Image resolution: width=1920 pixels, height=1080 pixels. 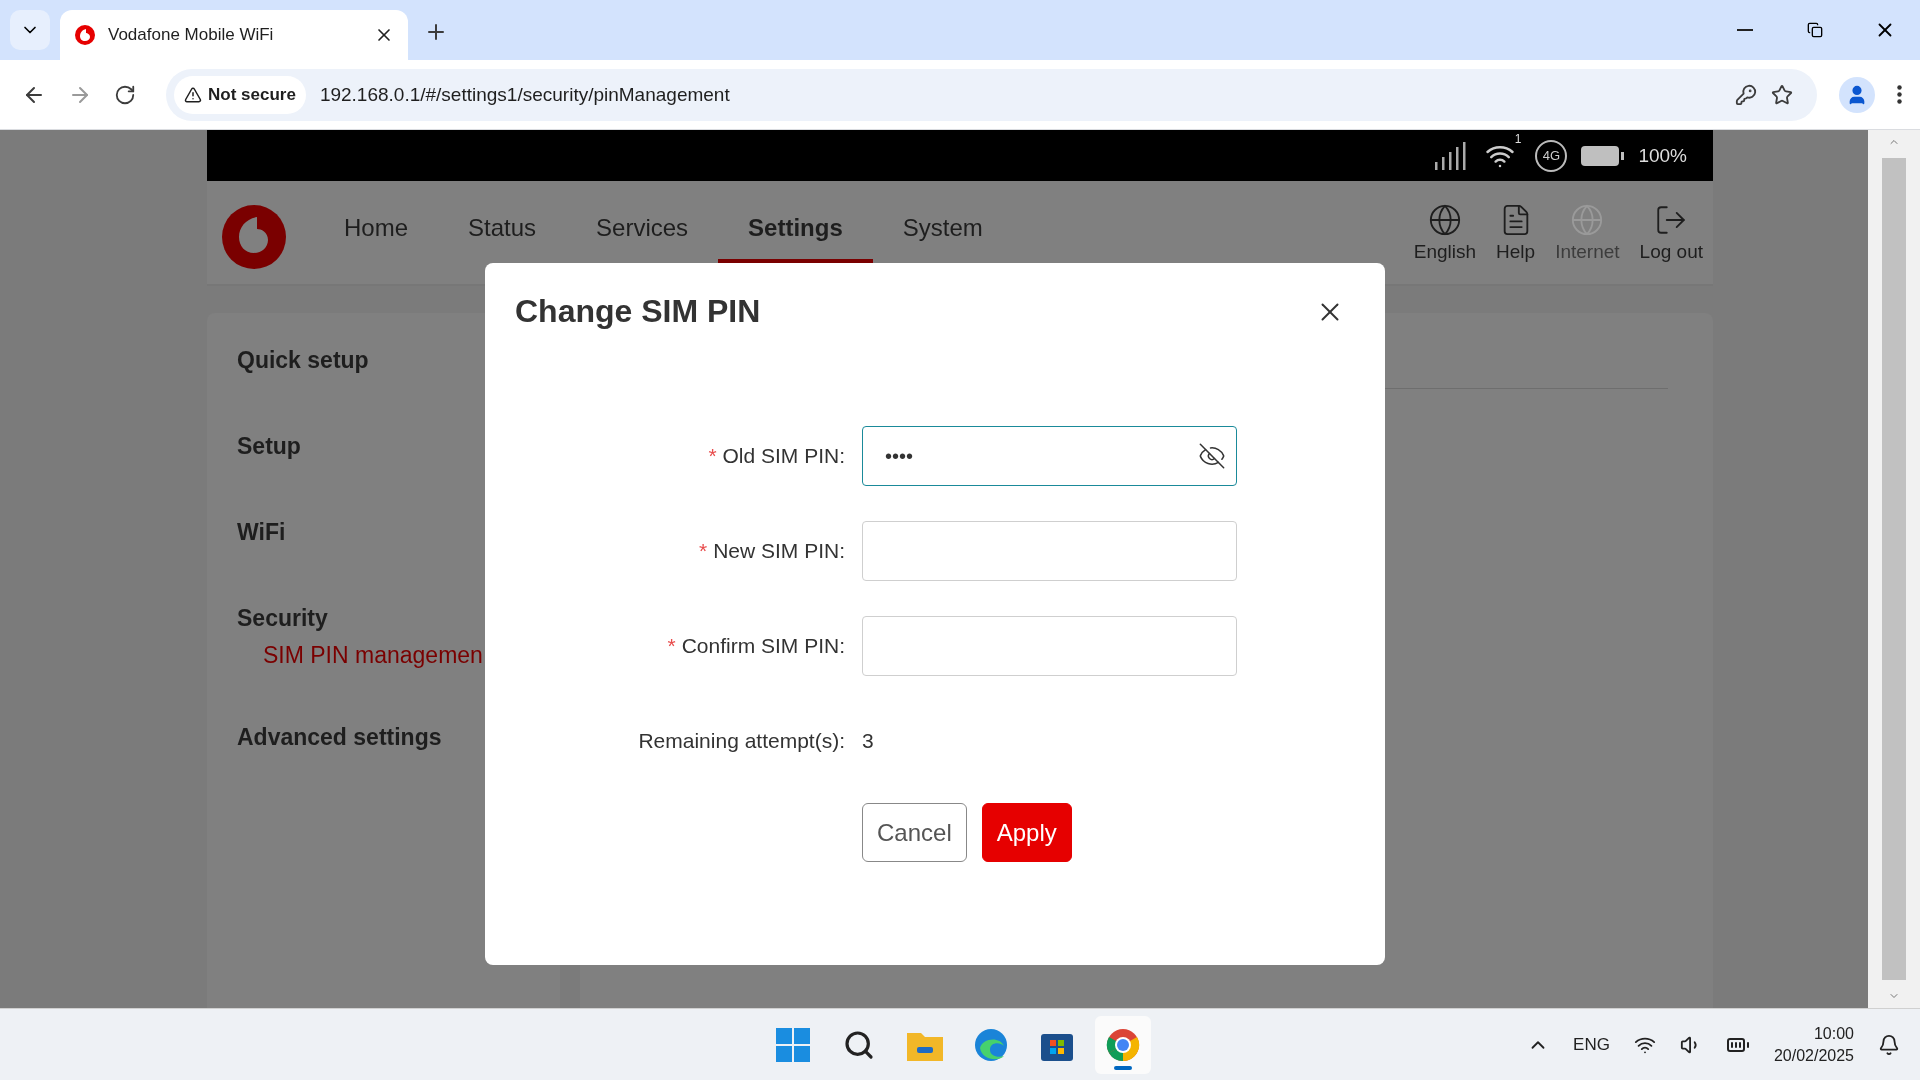 I want to click on nav-tab: System, so click(x=942, y=222).